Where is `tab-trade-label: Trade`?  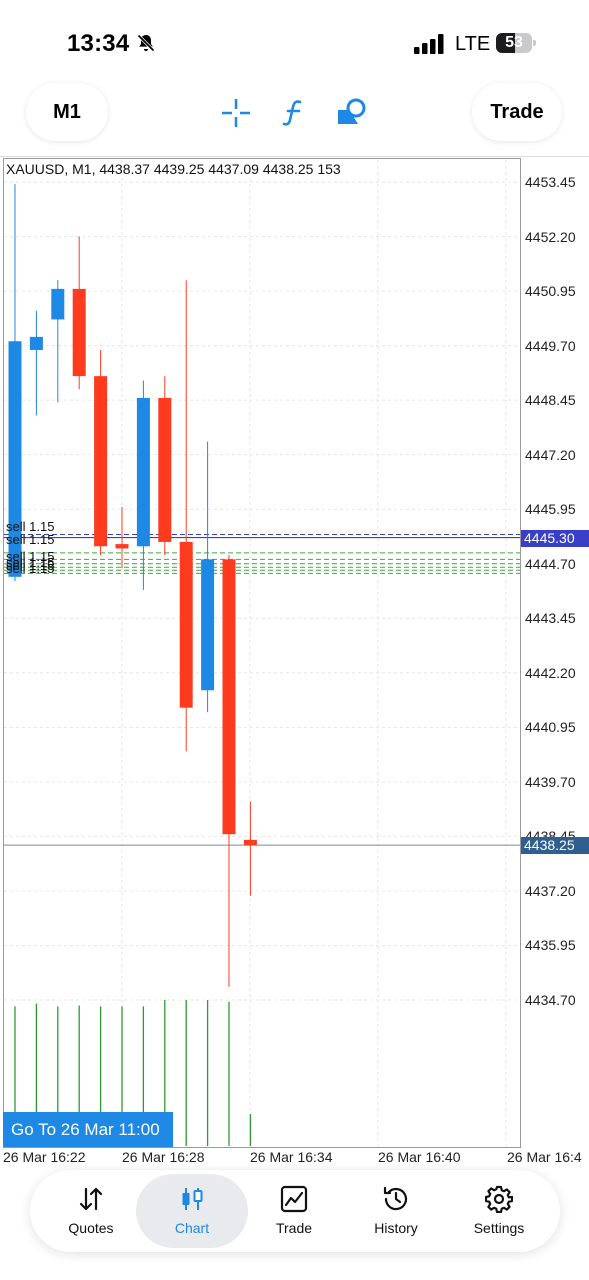
tab-trade-label: Trade is located at coordinates (294, 1228).